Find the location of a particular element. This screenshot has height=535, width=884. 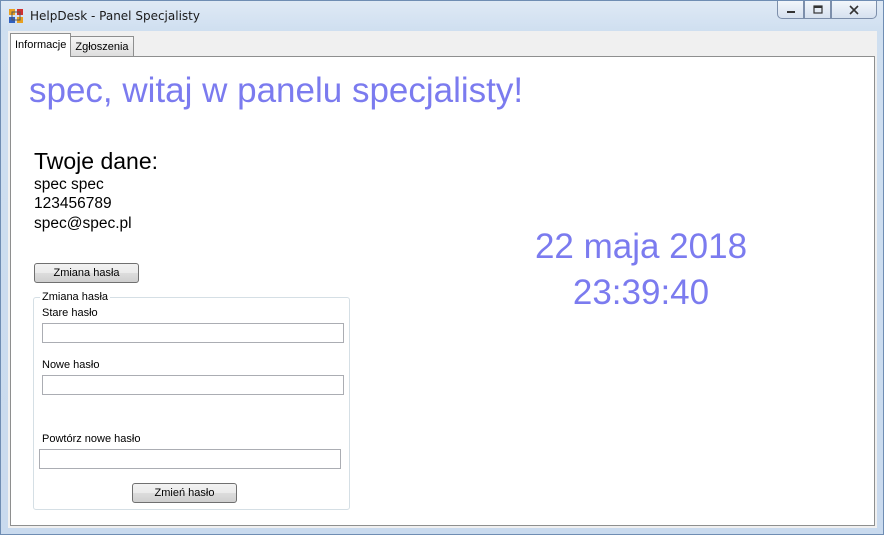

window-controls is located at coordinates (827, 11).